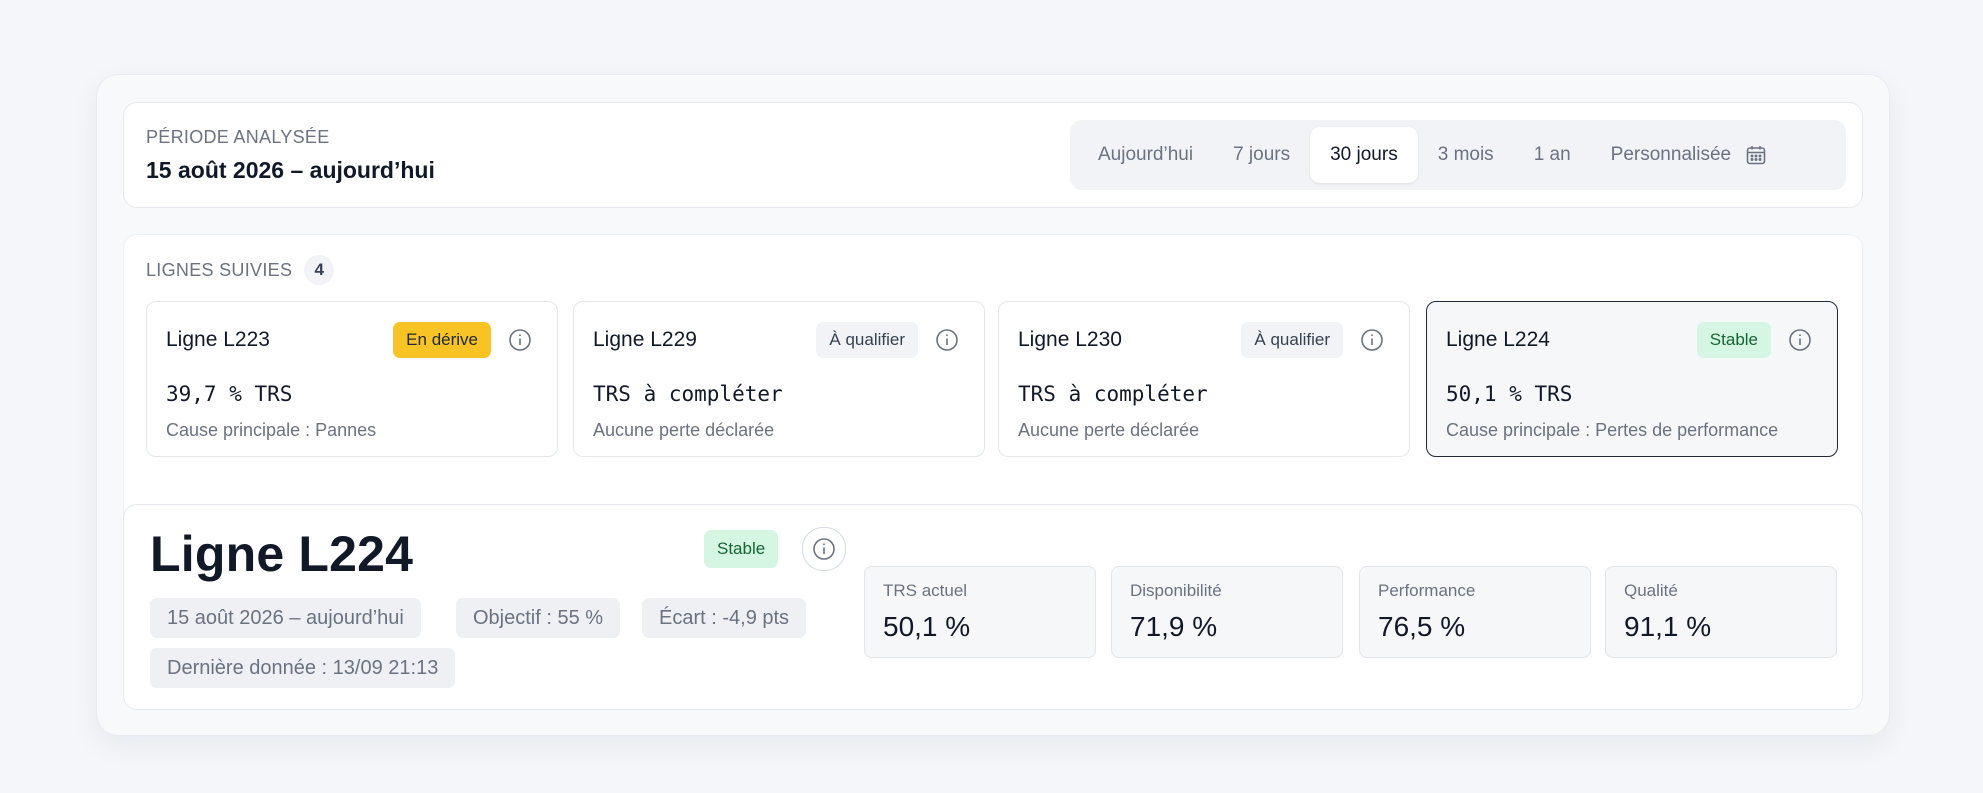 This screenshot has height=793, width=1983. Describe the element at coordinates (1427, 590) in the screenshot. I see `metric-label: Performance` at that location.